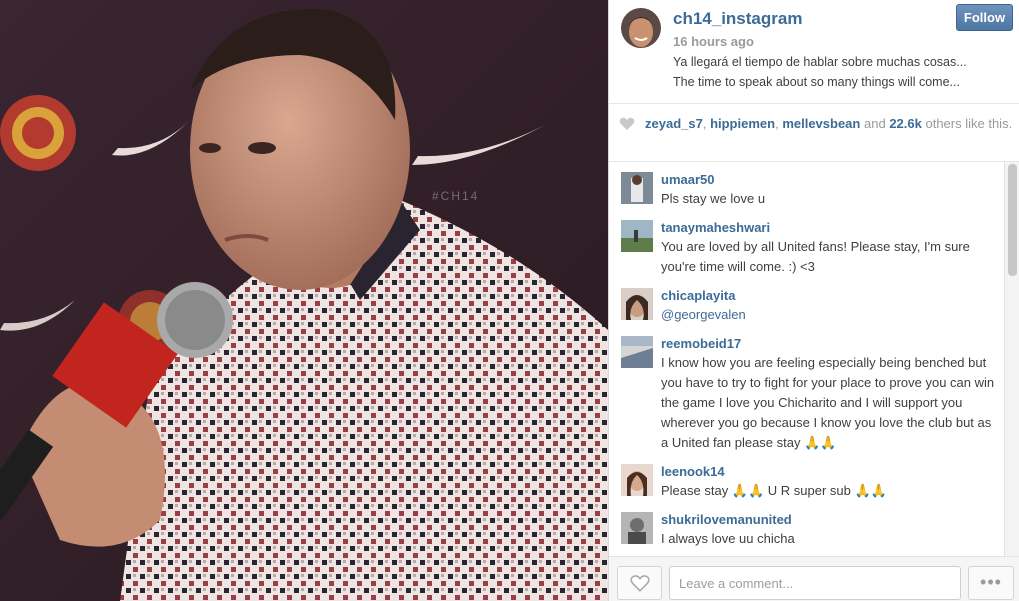 The width and height of the screenshot is (1019, 601). What do you see at coordinates (38, 133) in the screenshot?
I see `club-crest-icon` at bounding box center [38, 133].